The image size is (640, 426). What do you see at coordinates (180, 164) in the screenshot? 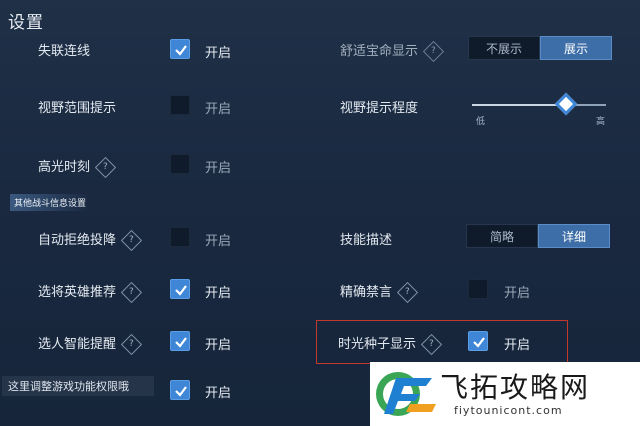
I see `checkbox-highlight-moment` at bounding box center [180, 164].